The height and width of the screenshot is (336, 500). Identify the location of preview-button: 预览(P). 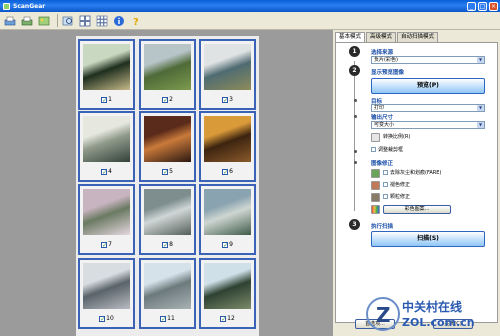
(428, 86).